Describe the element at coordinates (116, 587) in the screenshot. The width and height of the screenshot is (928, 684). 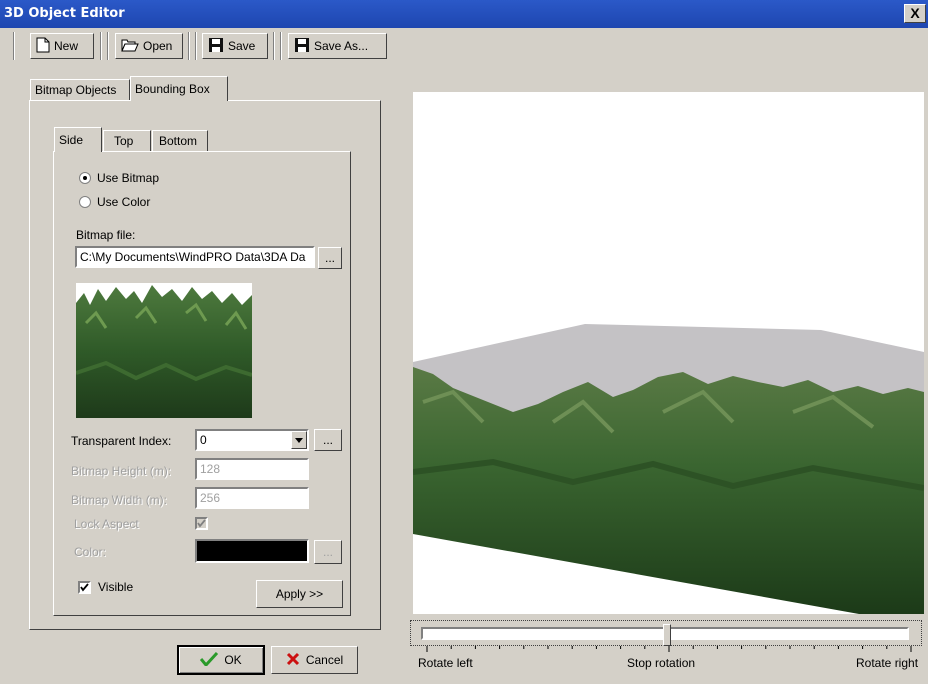
I see `visible-label: Visible` at that location.